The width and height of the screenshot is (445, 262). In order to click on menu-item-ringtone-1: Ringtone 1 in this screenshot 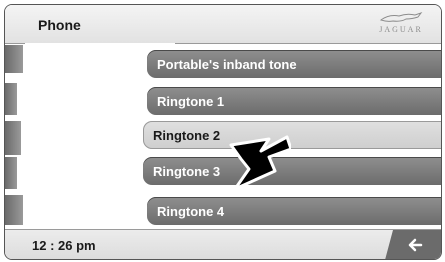, I will do `click(294, 101)`.